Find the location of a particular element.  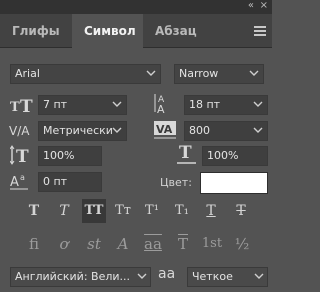

svg-text: V/A is located at coordinates (19, 131).